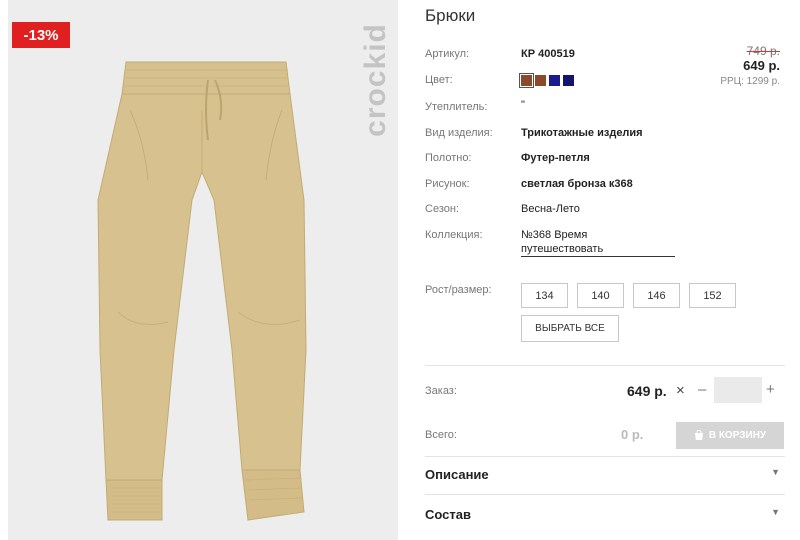 This screenshot has height=540, width=800. I want to click on insulation-label: Утеплитель:, so click(456, 107).